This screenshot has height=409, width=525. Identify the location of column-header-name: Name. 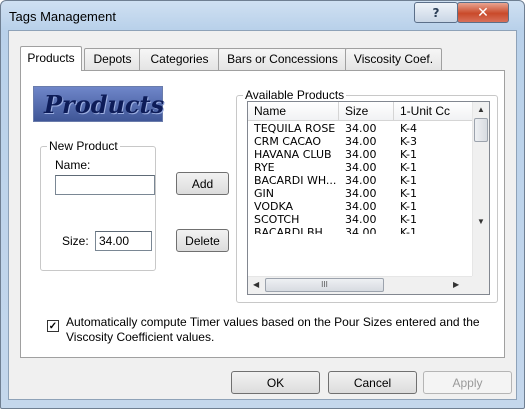
(293, 111).